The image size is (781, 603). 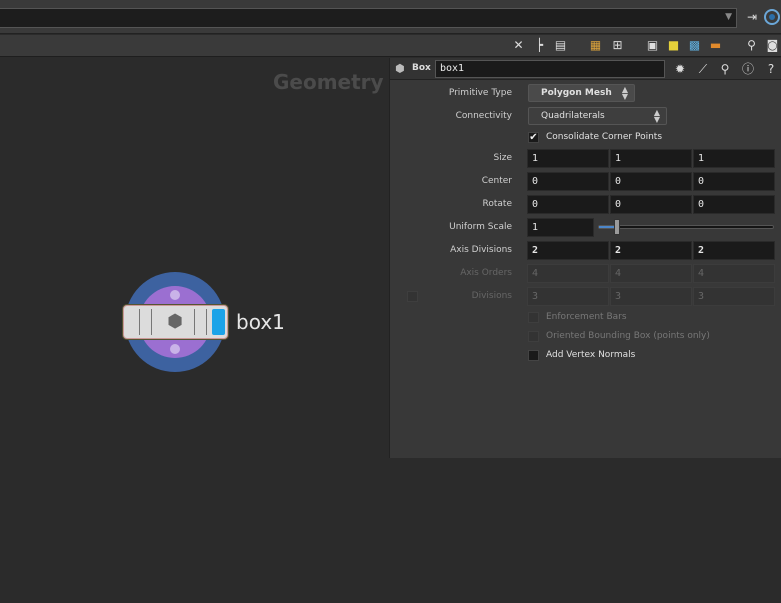 I want to click on context-title: Geometry, so click(x=328, y=82).